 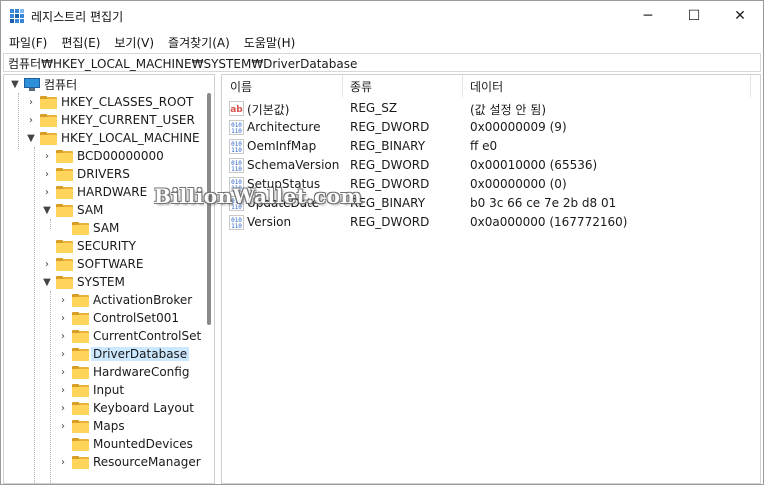 I want to click on tree-item-driverdatabase: › DriverDatabase, so click(x=123, y=354).